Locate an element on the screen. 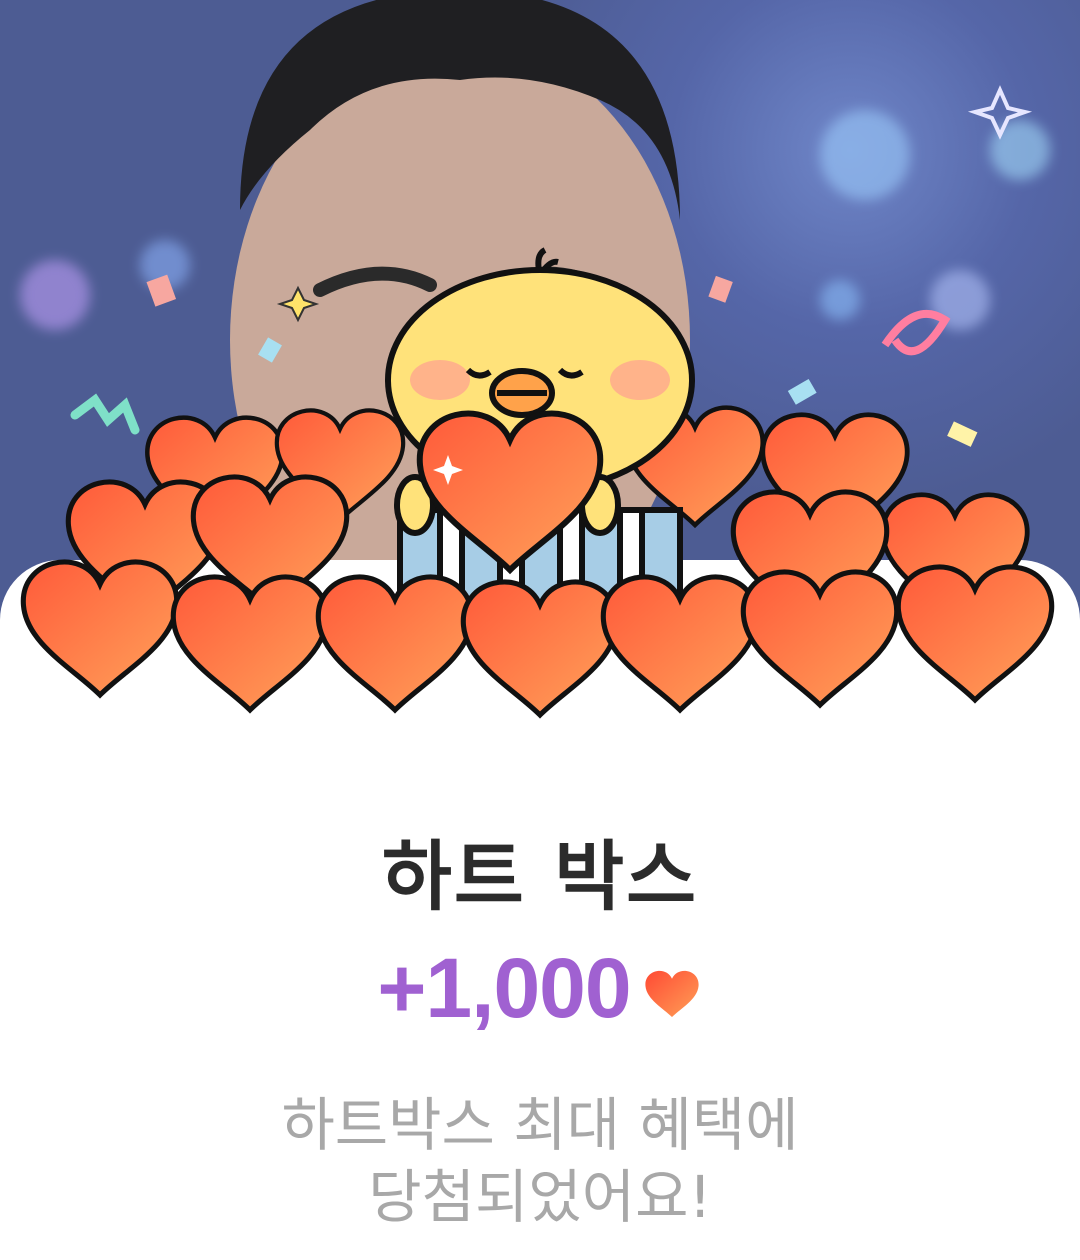 Image resolution: width=1080 pixels, height=1260 pixels. reward-amount: +1,000 is located at coordinates (504, 988).